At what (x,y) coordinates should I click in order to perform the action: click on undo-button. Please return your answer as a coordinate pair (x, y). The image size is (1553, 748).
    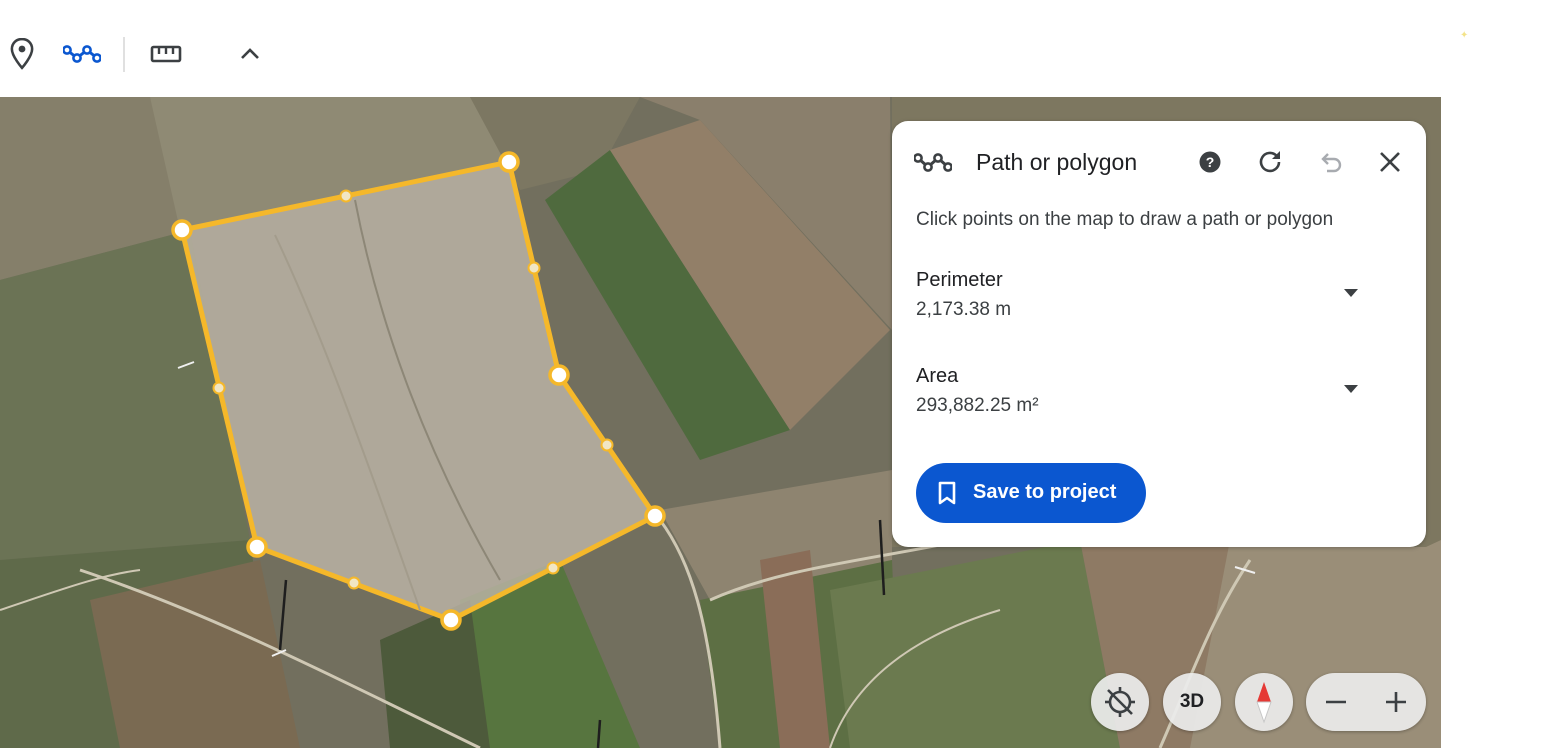
    Looking at the image, I should click on (1330, 162).